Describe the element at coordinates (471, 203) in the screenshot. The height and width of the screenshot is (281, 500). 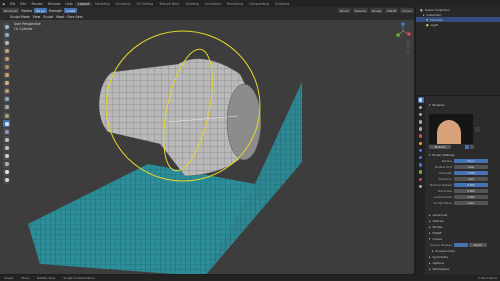
I see `sculpt-plane-field: Area` at that location.